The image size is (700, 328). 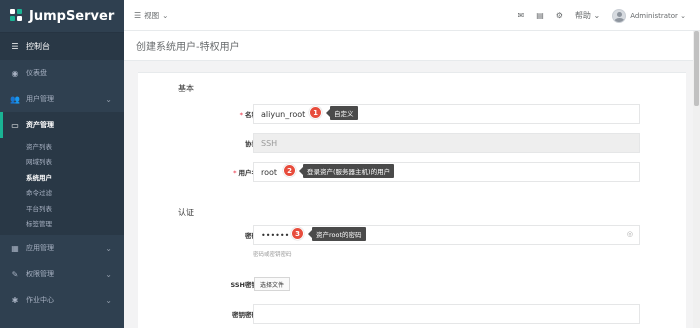 What do you see at coordinates (62, 125) in the screenshot?
I see `sidebar-item-assets: ▭ 资产管理` at bounding box center [62, 125].